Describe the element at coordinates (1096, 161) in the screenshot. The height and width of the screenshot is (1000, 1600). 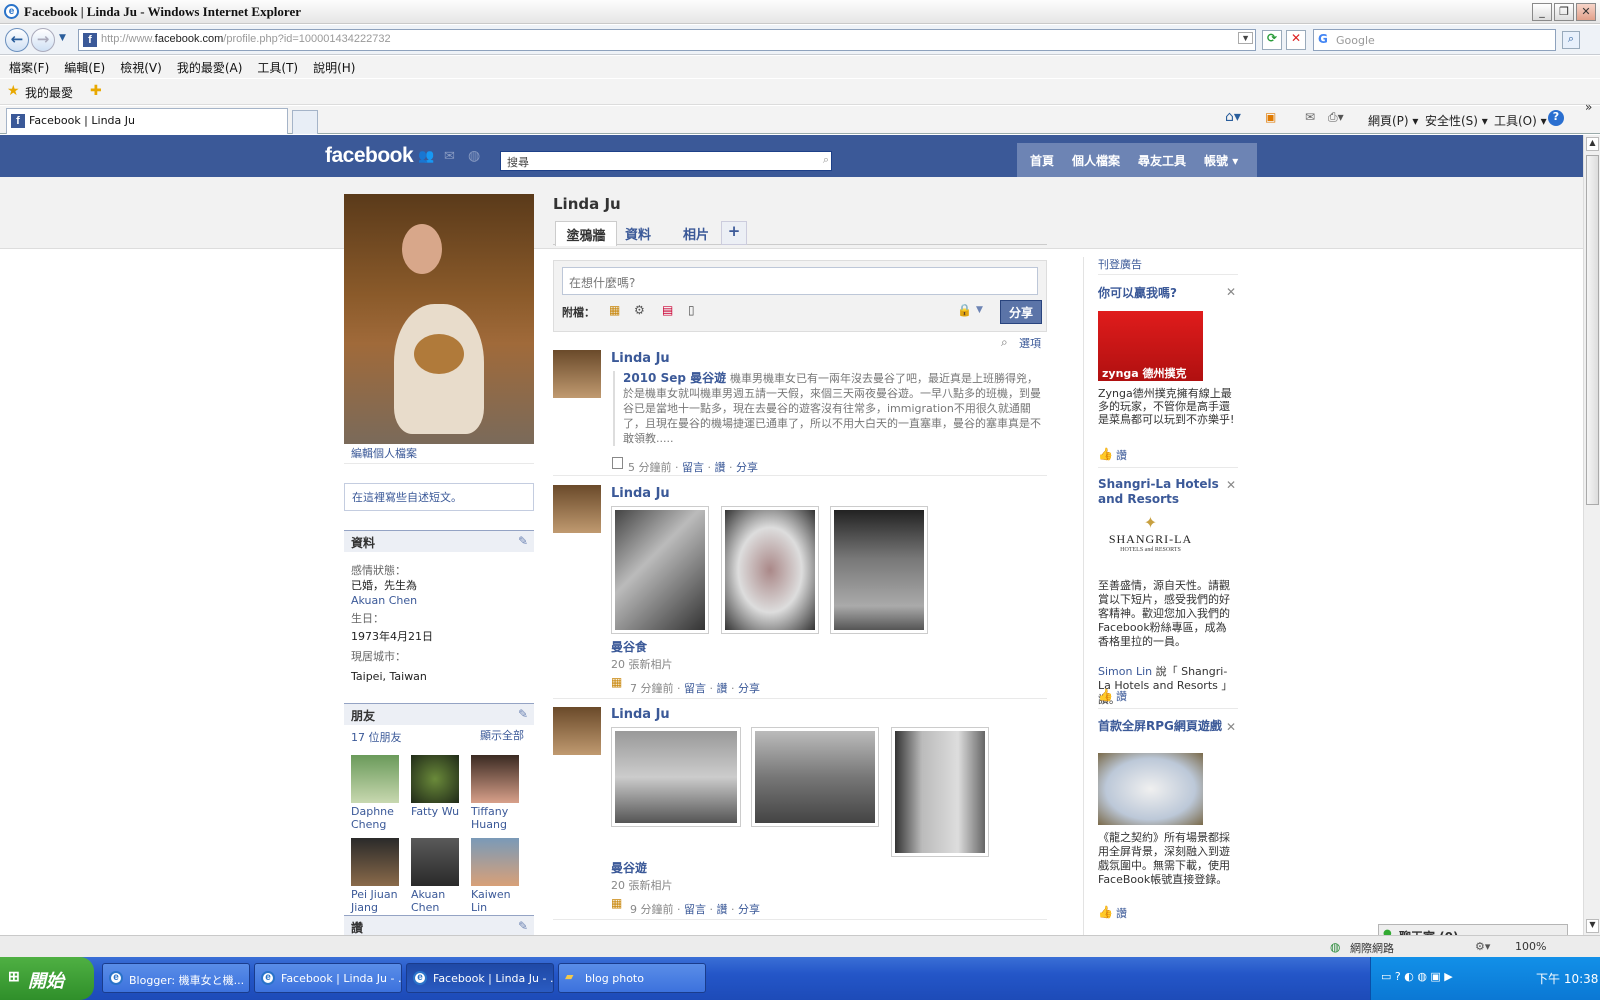
I see `nav-profile: 個人檔案` at that location.